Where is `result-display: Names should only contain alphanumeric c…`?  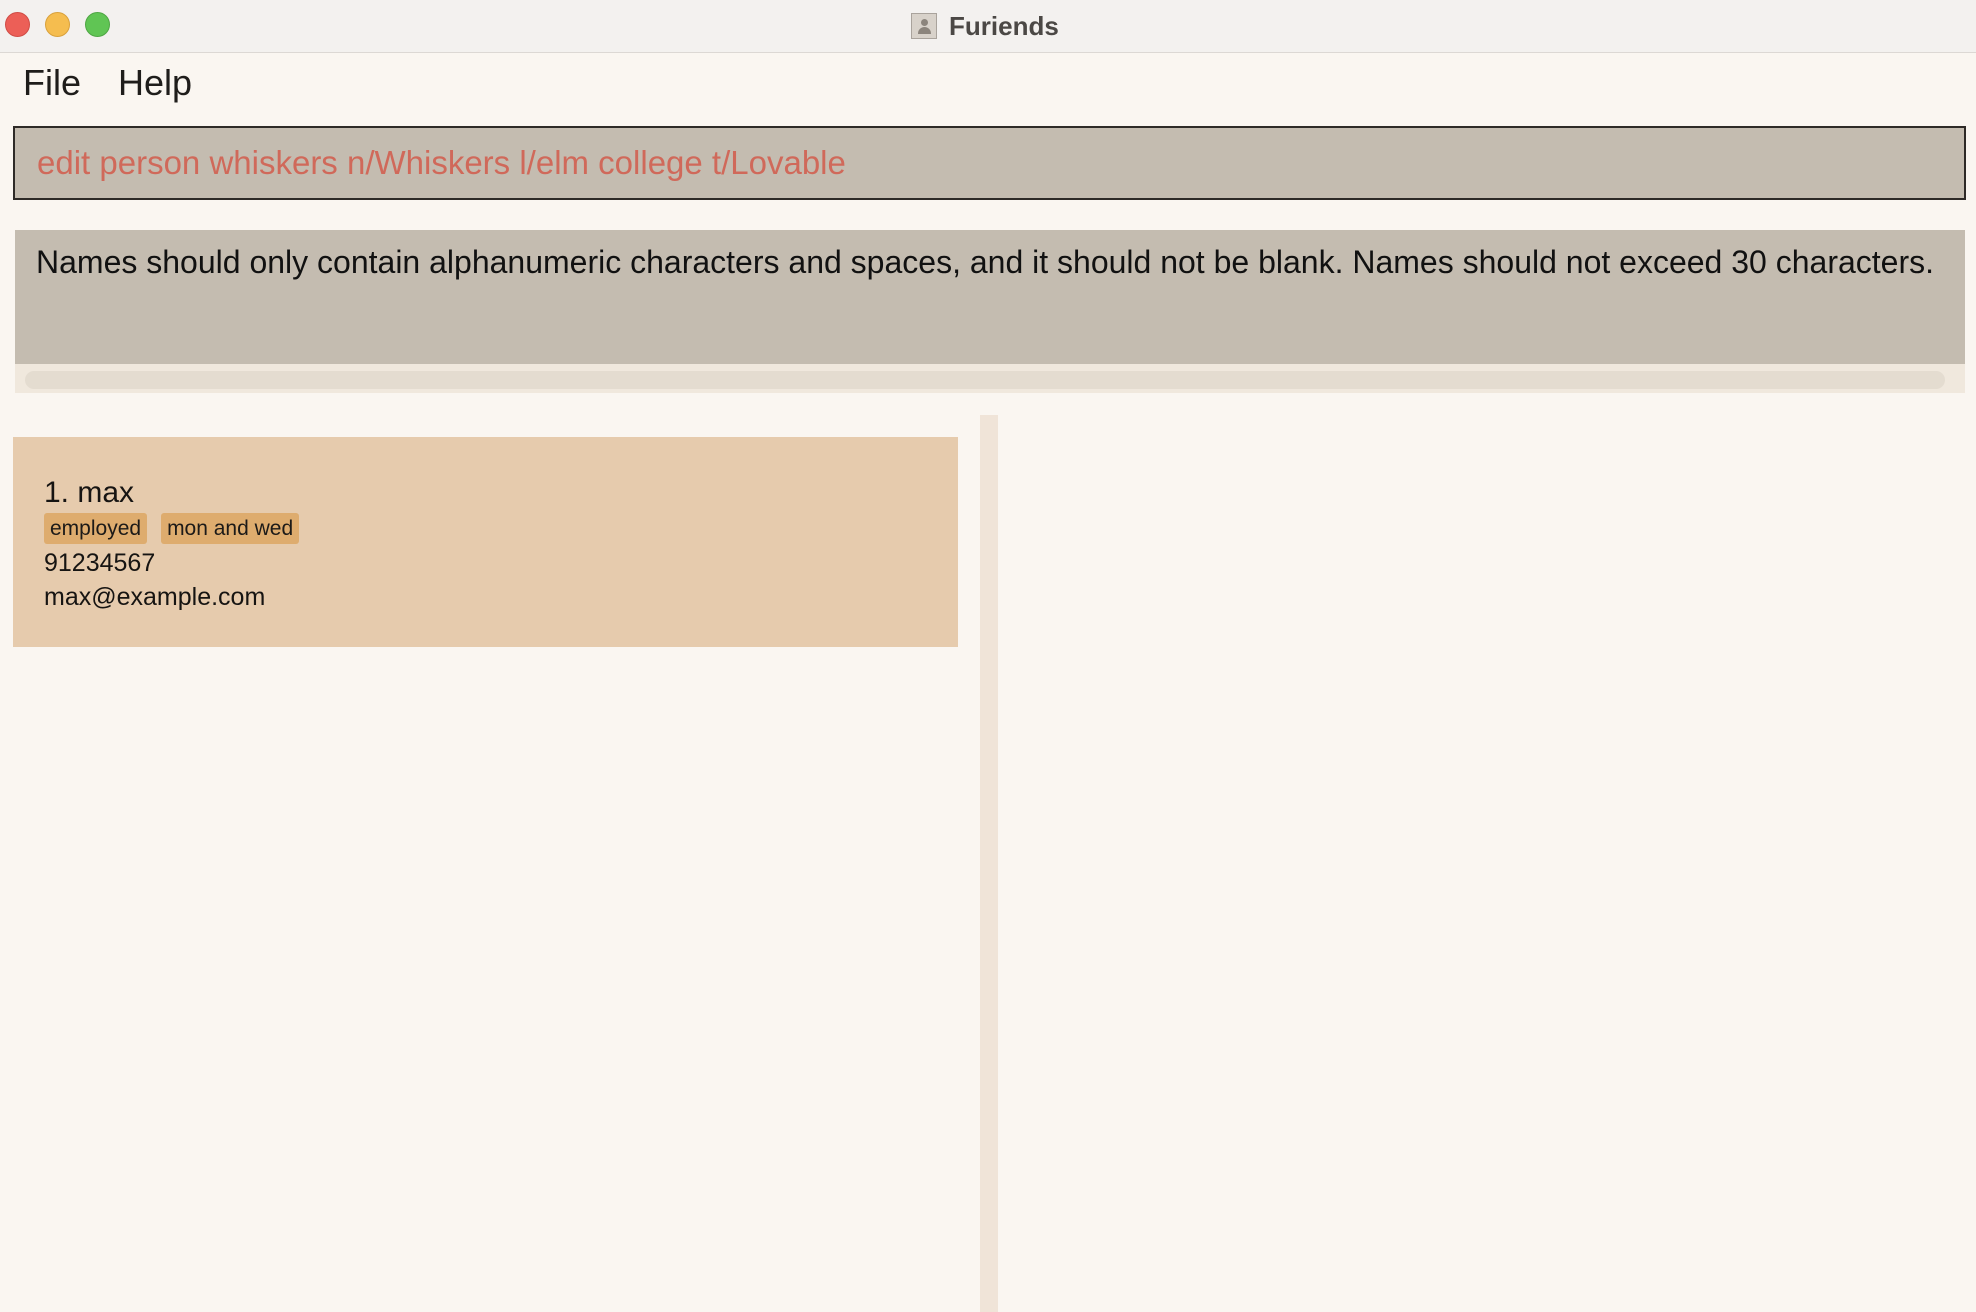 result-display: Names should only contain alphanumeric c… is located at coordinates (990, 311).